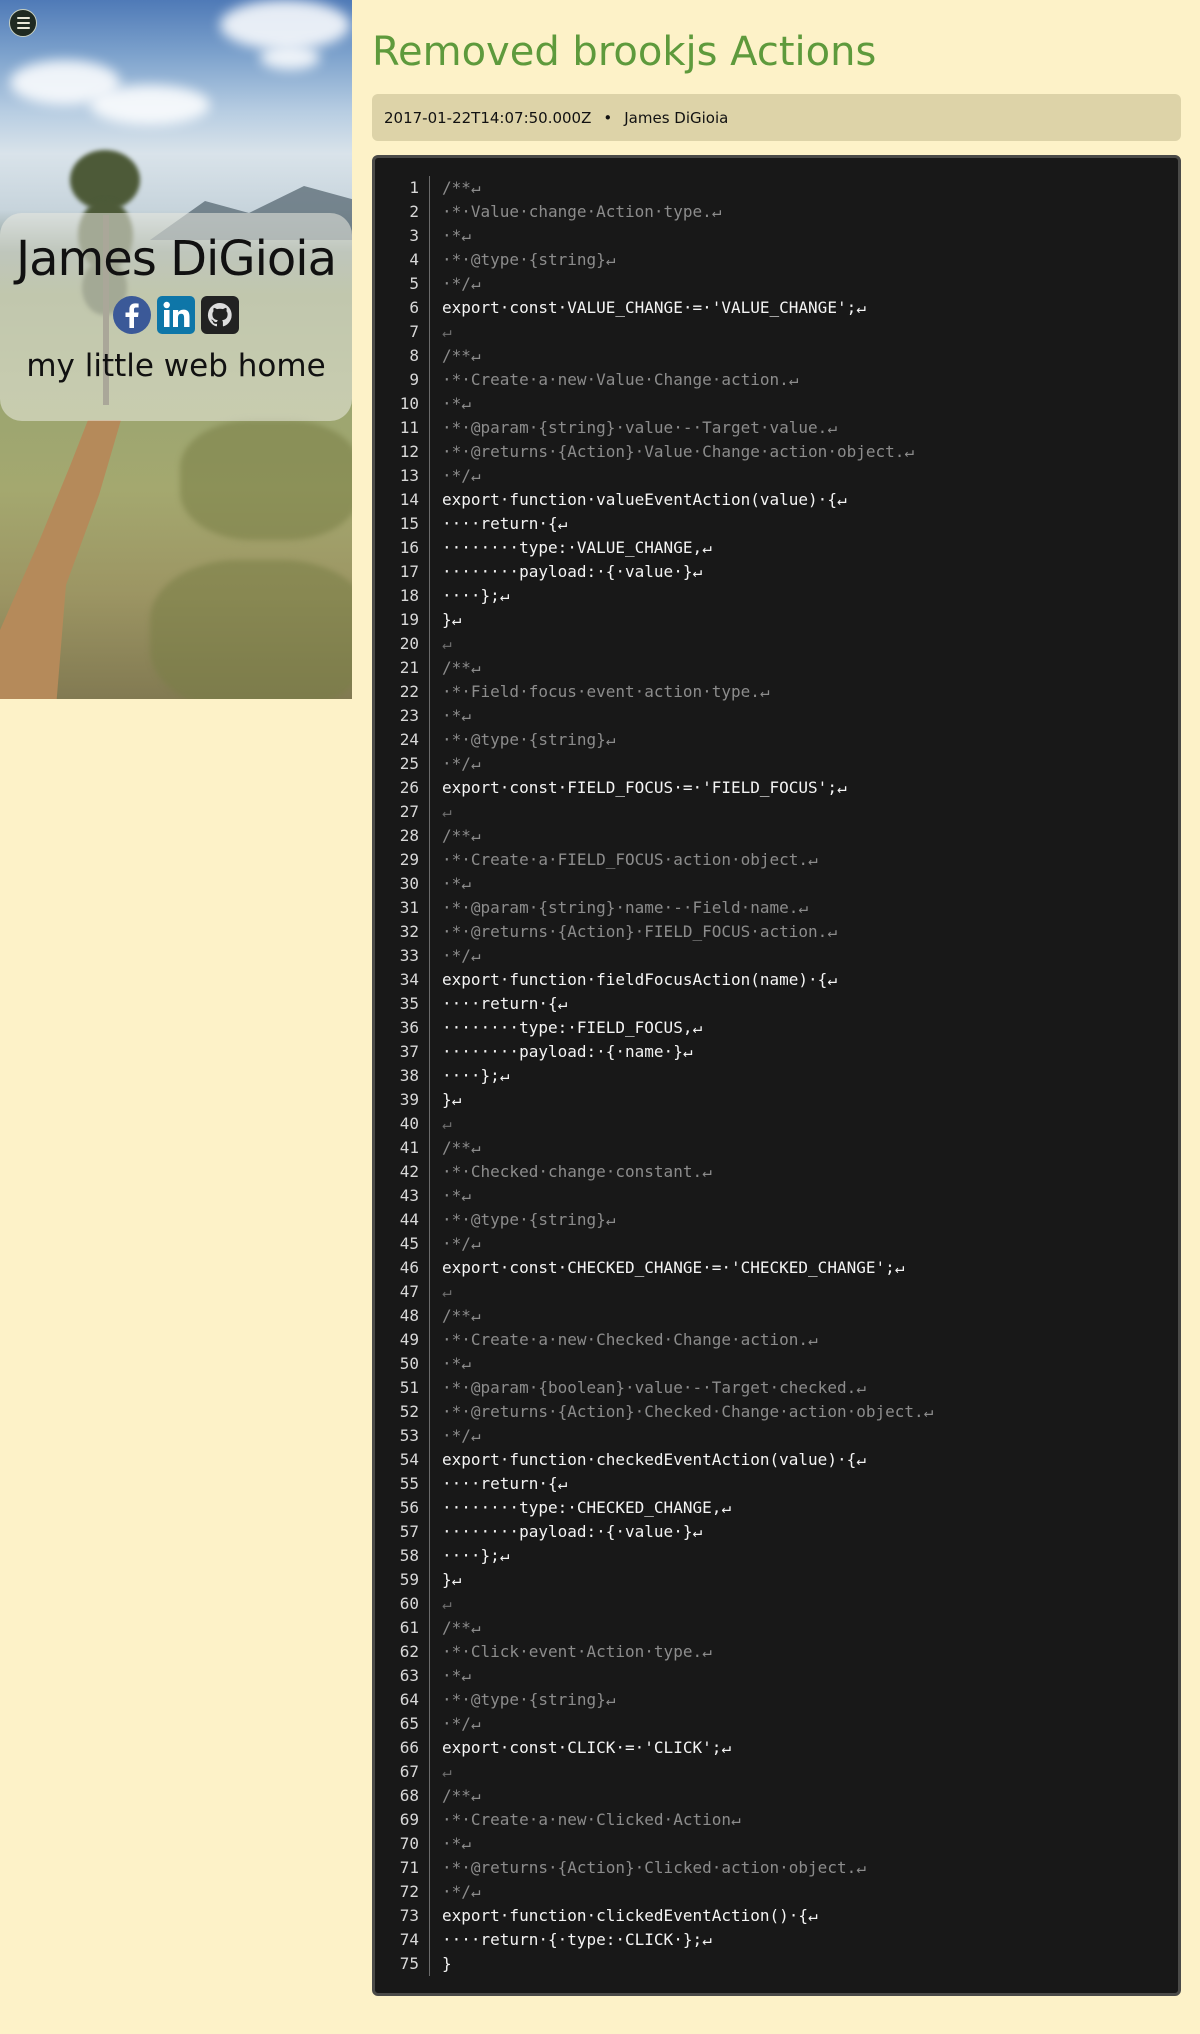 This screenshot has height=2034, width=1200. Describe the element at coordinates (776, 1676) in the screenshot. I see `code-line: 63 ·*↵` at that location.